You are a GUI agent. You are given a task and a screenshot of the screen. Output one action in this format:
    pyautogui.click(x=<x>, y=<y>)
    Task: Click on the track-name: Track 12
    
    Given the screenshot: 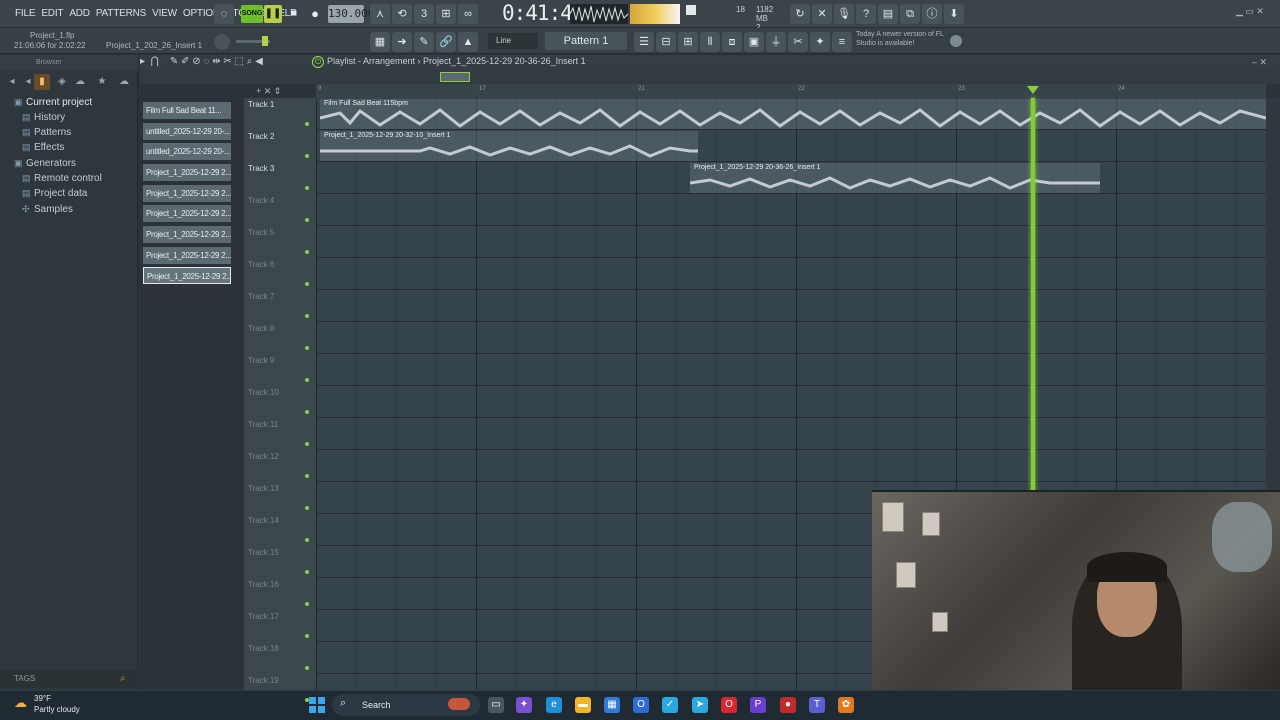 What is the action you would take?
    pyautogui.click(x=263, y=456)
    